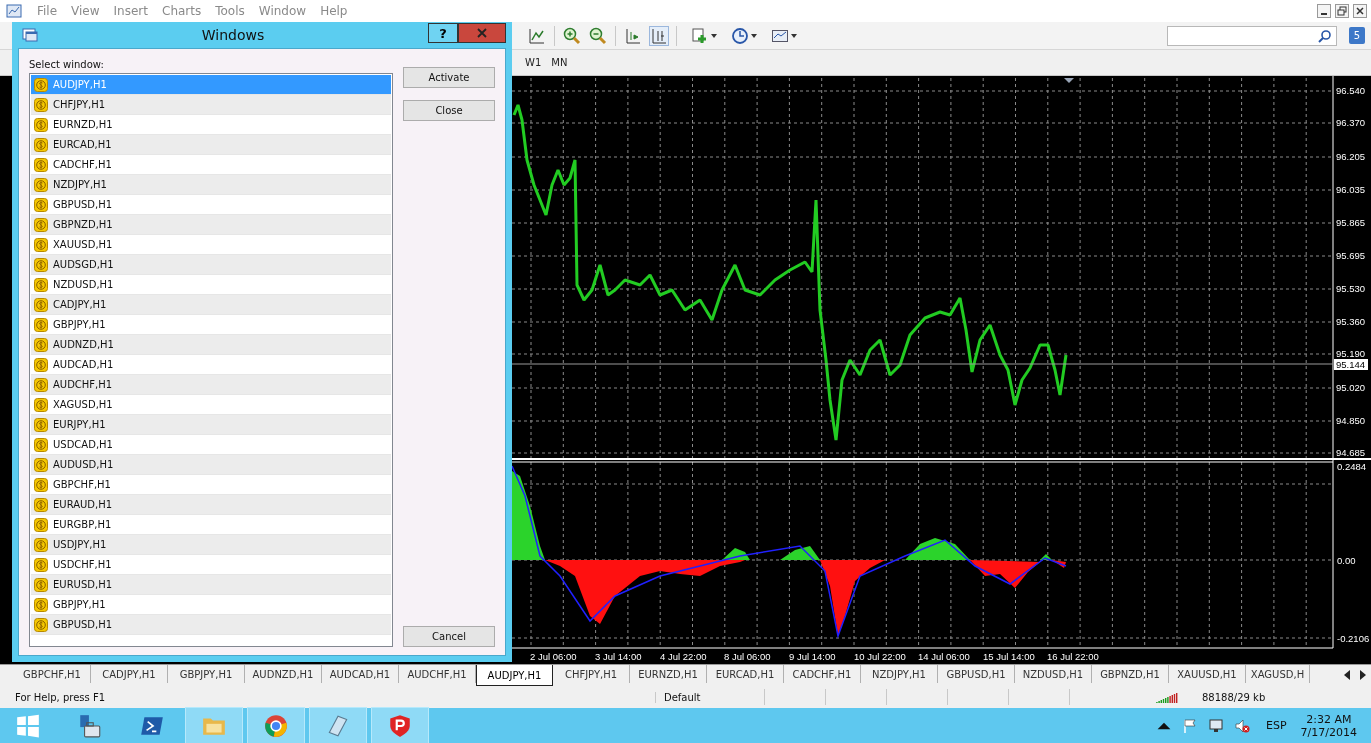 Image resolution: width=1371 pixels, height=743 pixels. Describe the element at coordinates (211, 265) in the screenshot. I see `window-list-item: AUDSGD,H1` at that location.